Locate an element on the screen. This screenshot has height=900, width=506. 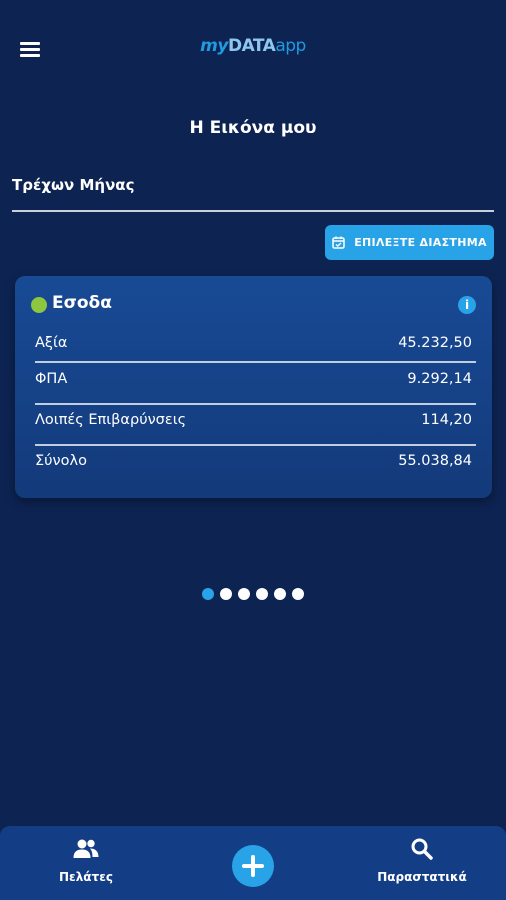
nav-documents-label: Παραστατικά is located at coordinates (422, 877).